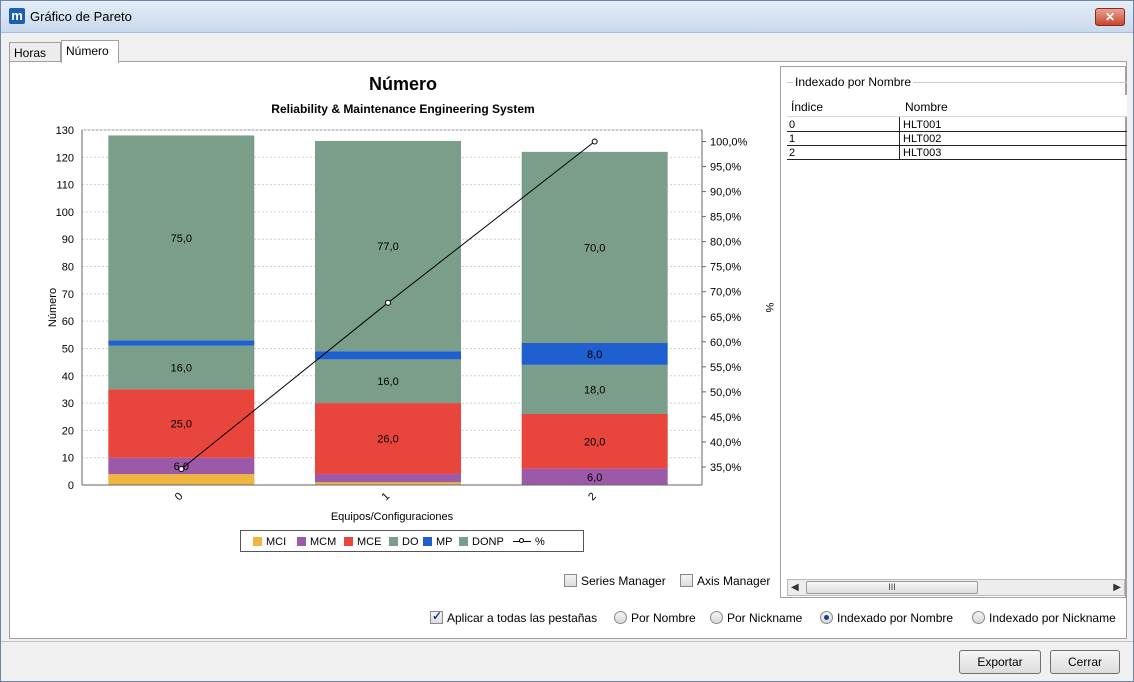  What do you see at coordinates (522, 540) in the screenshot?
I see `legend-line-marker-icon` at bounding box center [522, 540].